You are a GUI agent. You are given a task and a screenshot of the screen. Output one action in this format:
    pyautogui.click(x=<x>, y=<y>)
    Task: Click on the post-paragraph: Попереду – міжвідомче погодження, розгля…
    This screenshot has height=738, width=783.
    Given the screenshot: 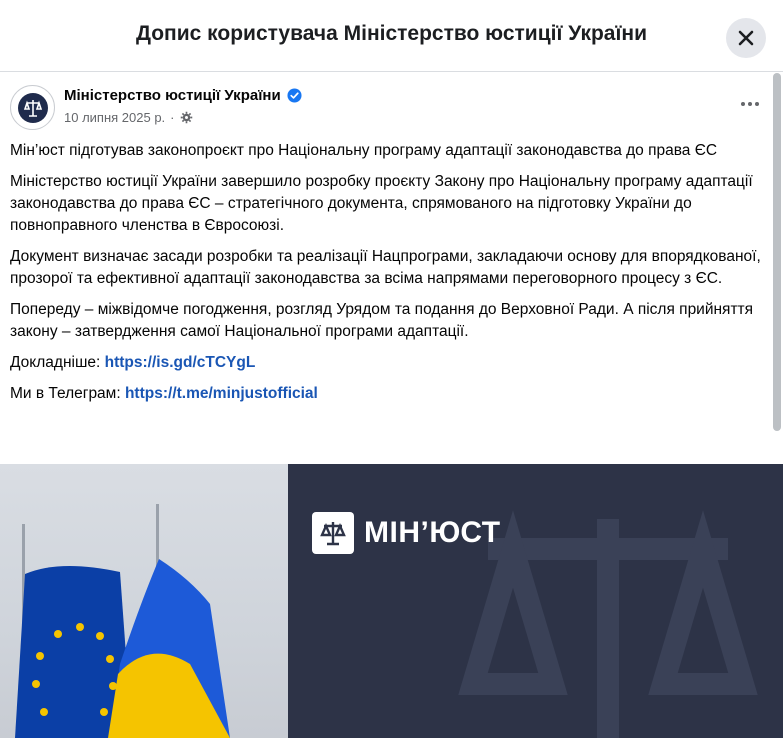 What is the action you would take?
    pyautogui.click(x=382, y=320)
    